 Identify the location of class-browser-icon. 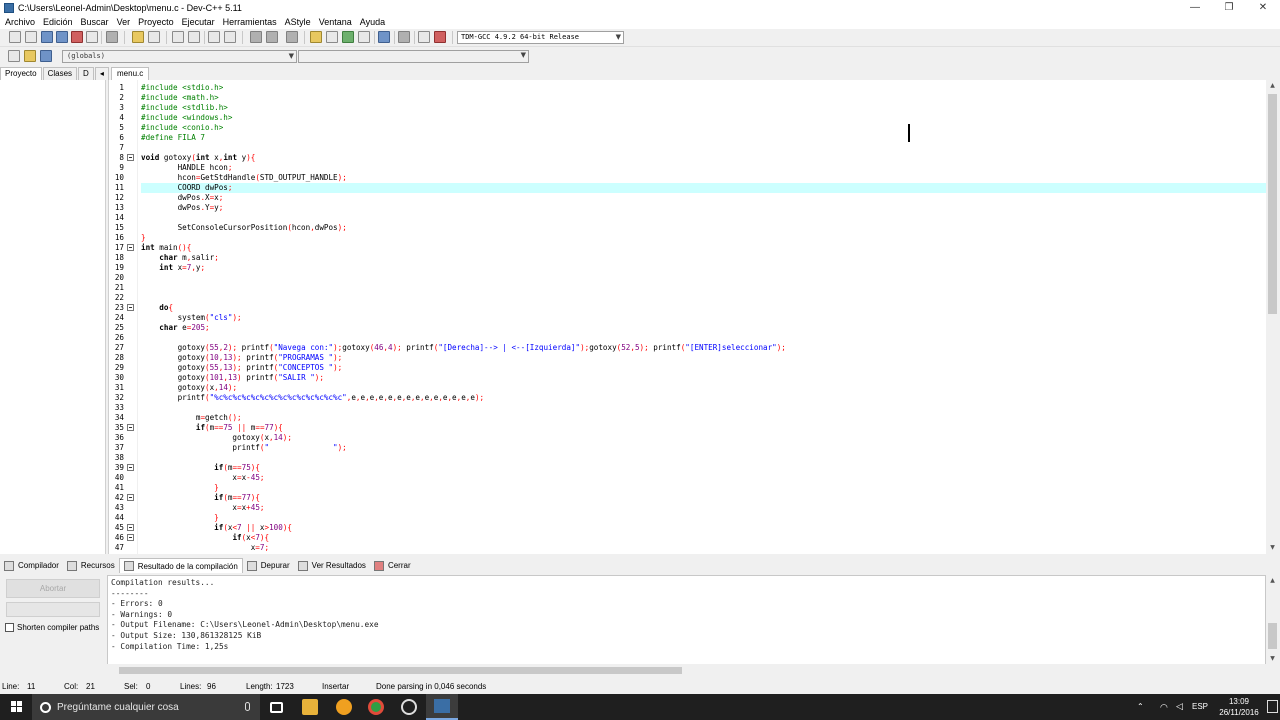
(348, 37).